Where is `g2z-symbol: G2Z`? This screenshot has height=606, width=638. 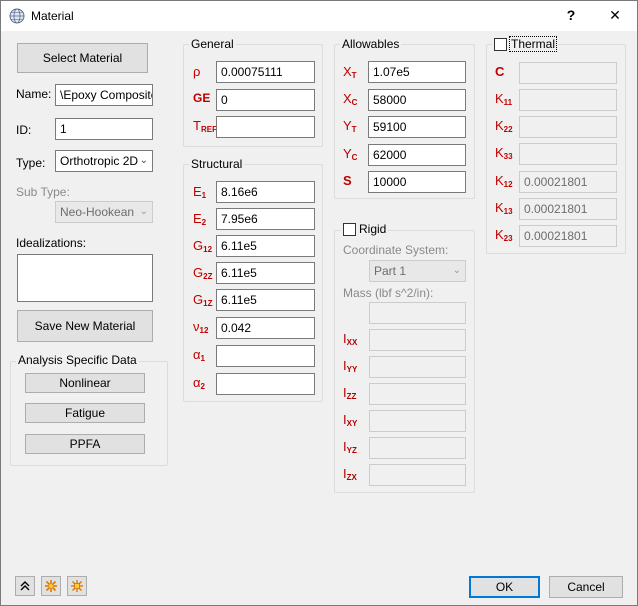
g2z-symbol: G2Z is located at coordinates (202, 273).